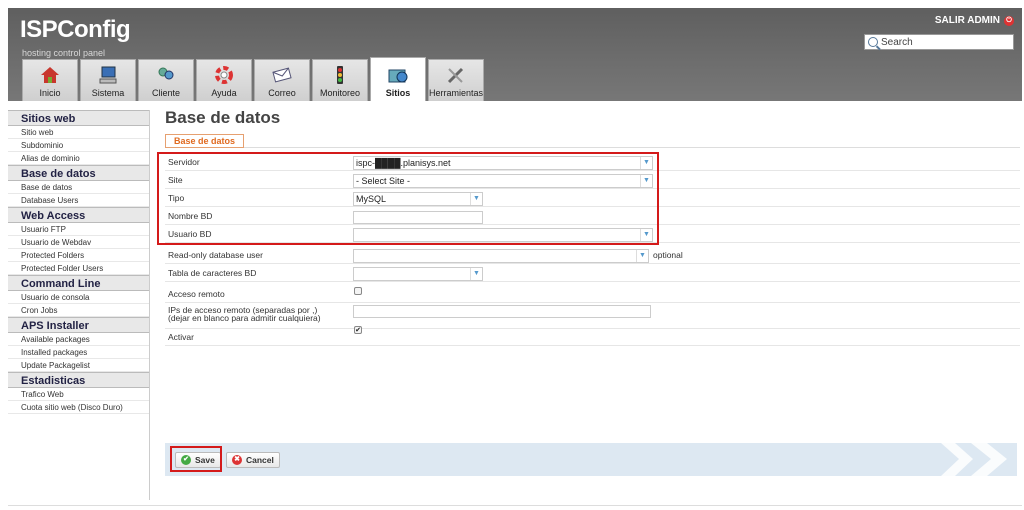  I want to click on sidebar-item-base-de-datos: Base de datos, so click(78, 187).